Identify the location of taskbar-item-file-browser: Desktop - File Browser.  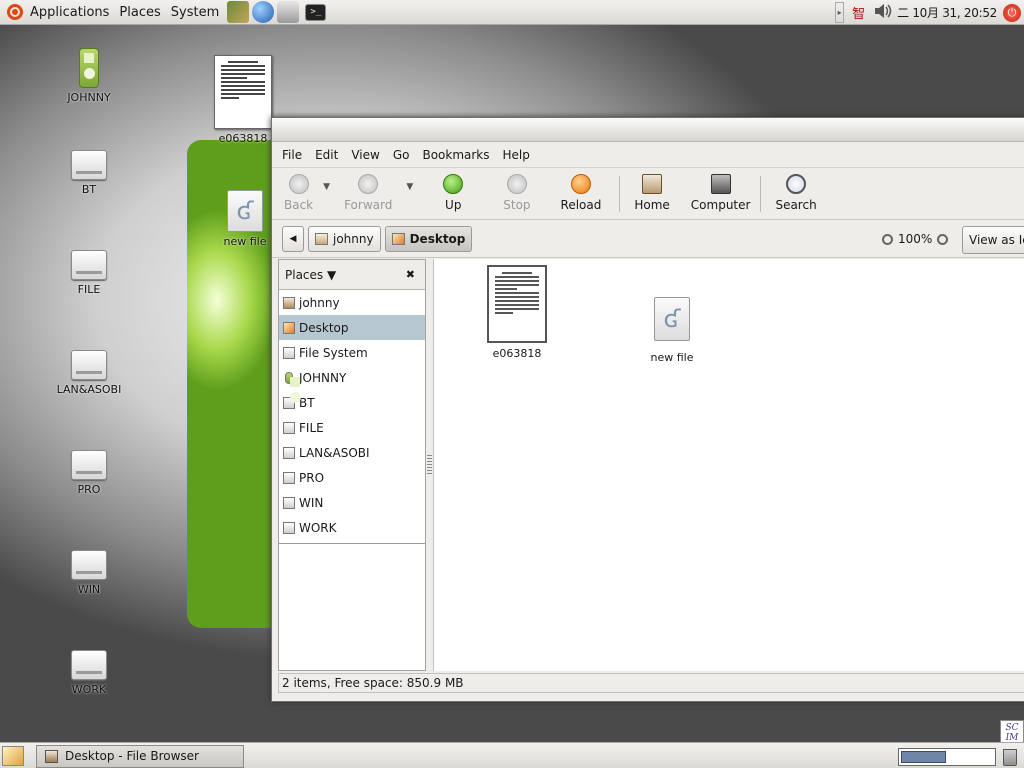
(140, 756).